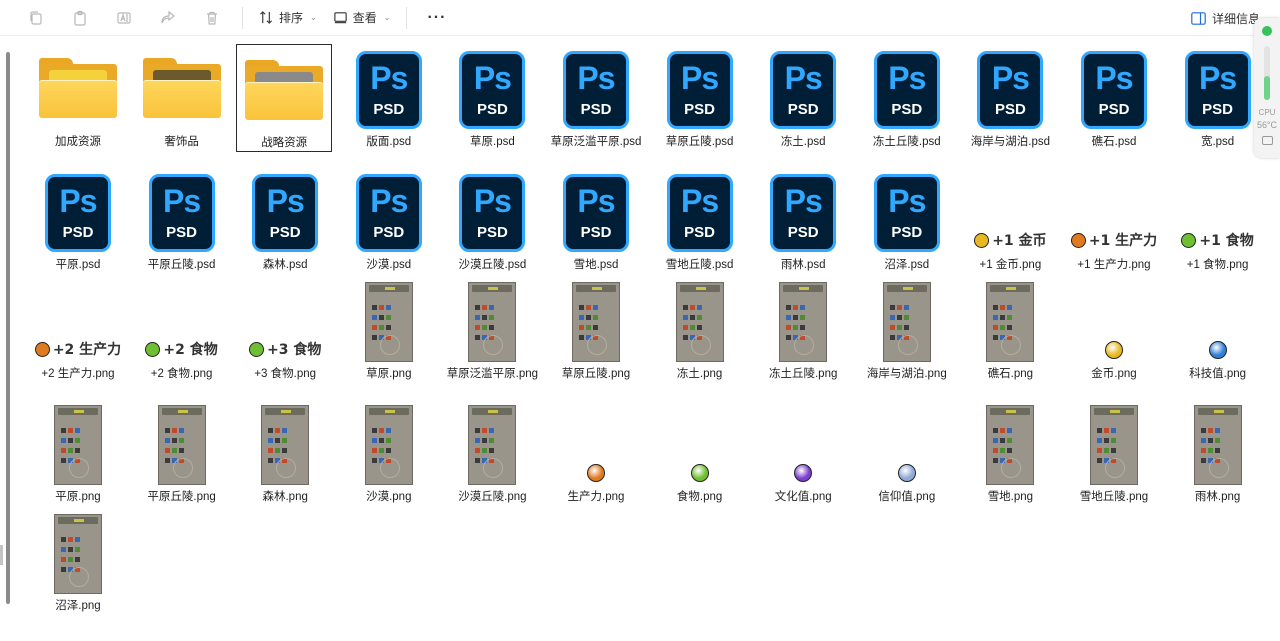 This screenshot has height=641, width=1280. Describe the element at coordinates (78, 219) in the screenshot. I see `file-item: Ps PSD 平原.psd` at that location.